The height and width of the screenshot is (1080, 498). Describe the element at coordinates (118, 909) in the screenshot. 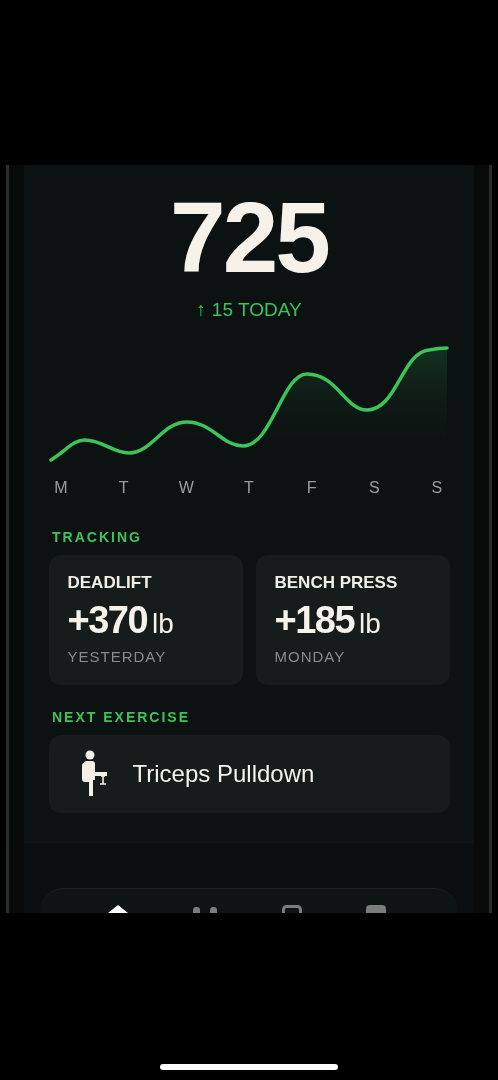

I see `tab-icon` at that location.